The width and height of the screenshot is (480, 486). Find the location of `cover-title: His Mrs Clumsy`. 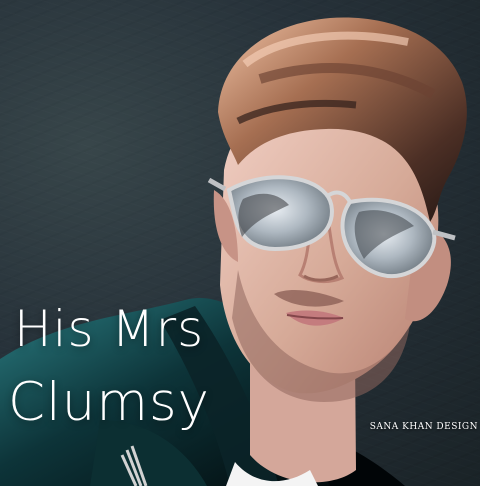

cover-title: His Mrs Clumsy is located at coordinates (109, 366).